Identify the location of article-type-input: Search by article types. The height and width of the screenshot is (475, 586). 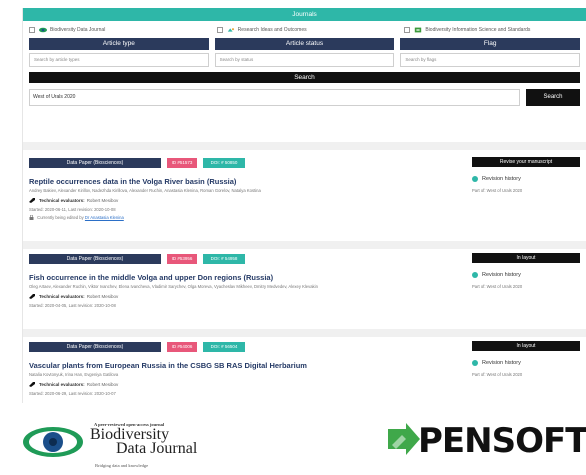
(119, 60).